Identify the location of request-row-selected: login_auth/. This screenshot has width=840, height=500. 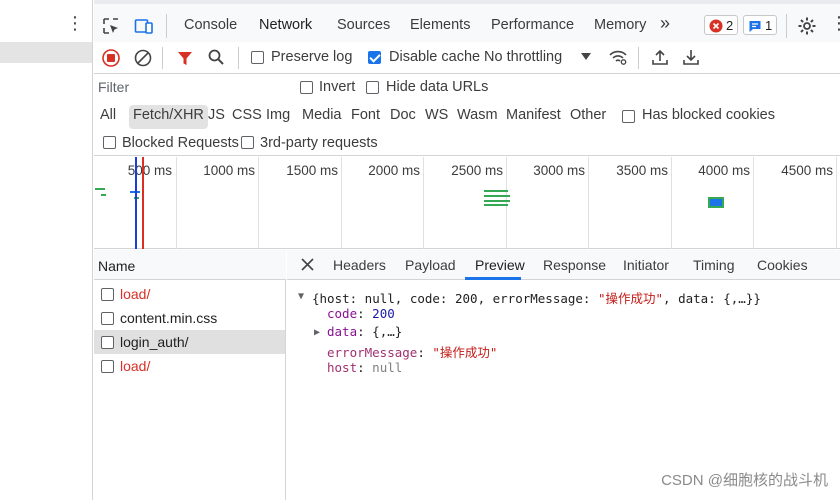
(189, 342).